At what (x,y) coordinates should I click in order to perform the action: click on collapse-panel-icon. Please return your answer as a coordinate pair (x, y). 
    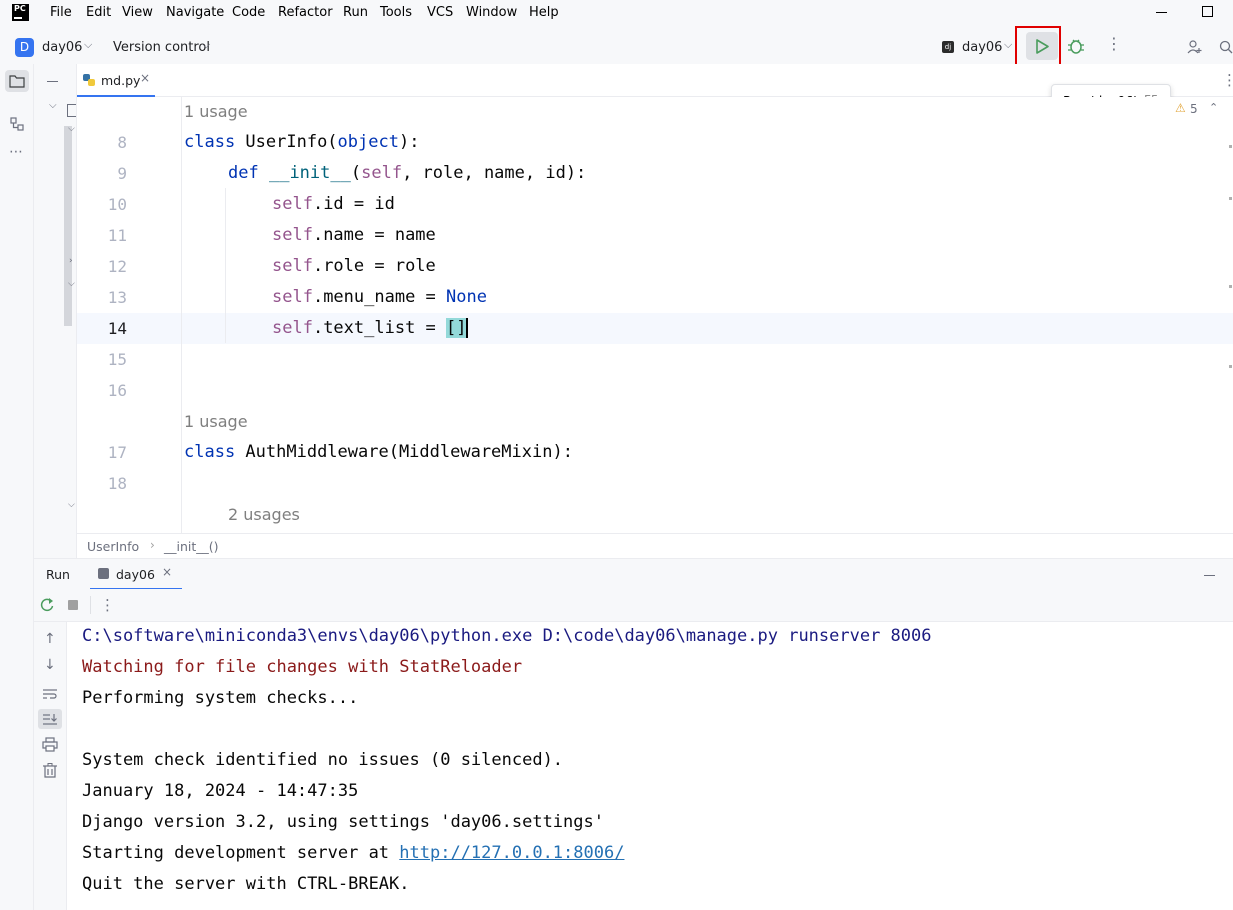
    Looking at the image, I should click on (52, 81).